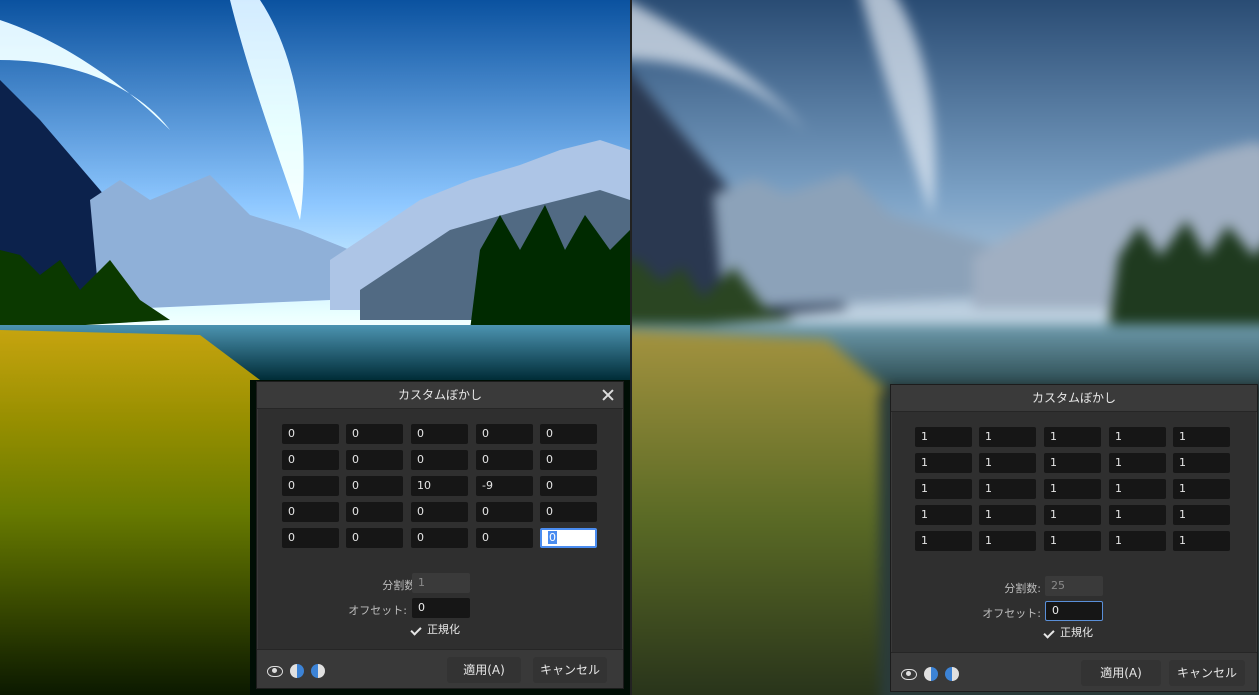 The height and width of the screenshot is (695, 1259). Describe the element at coordinates (608, 395) in the screenshot. I see `close-icon` at that location.